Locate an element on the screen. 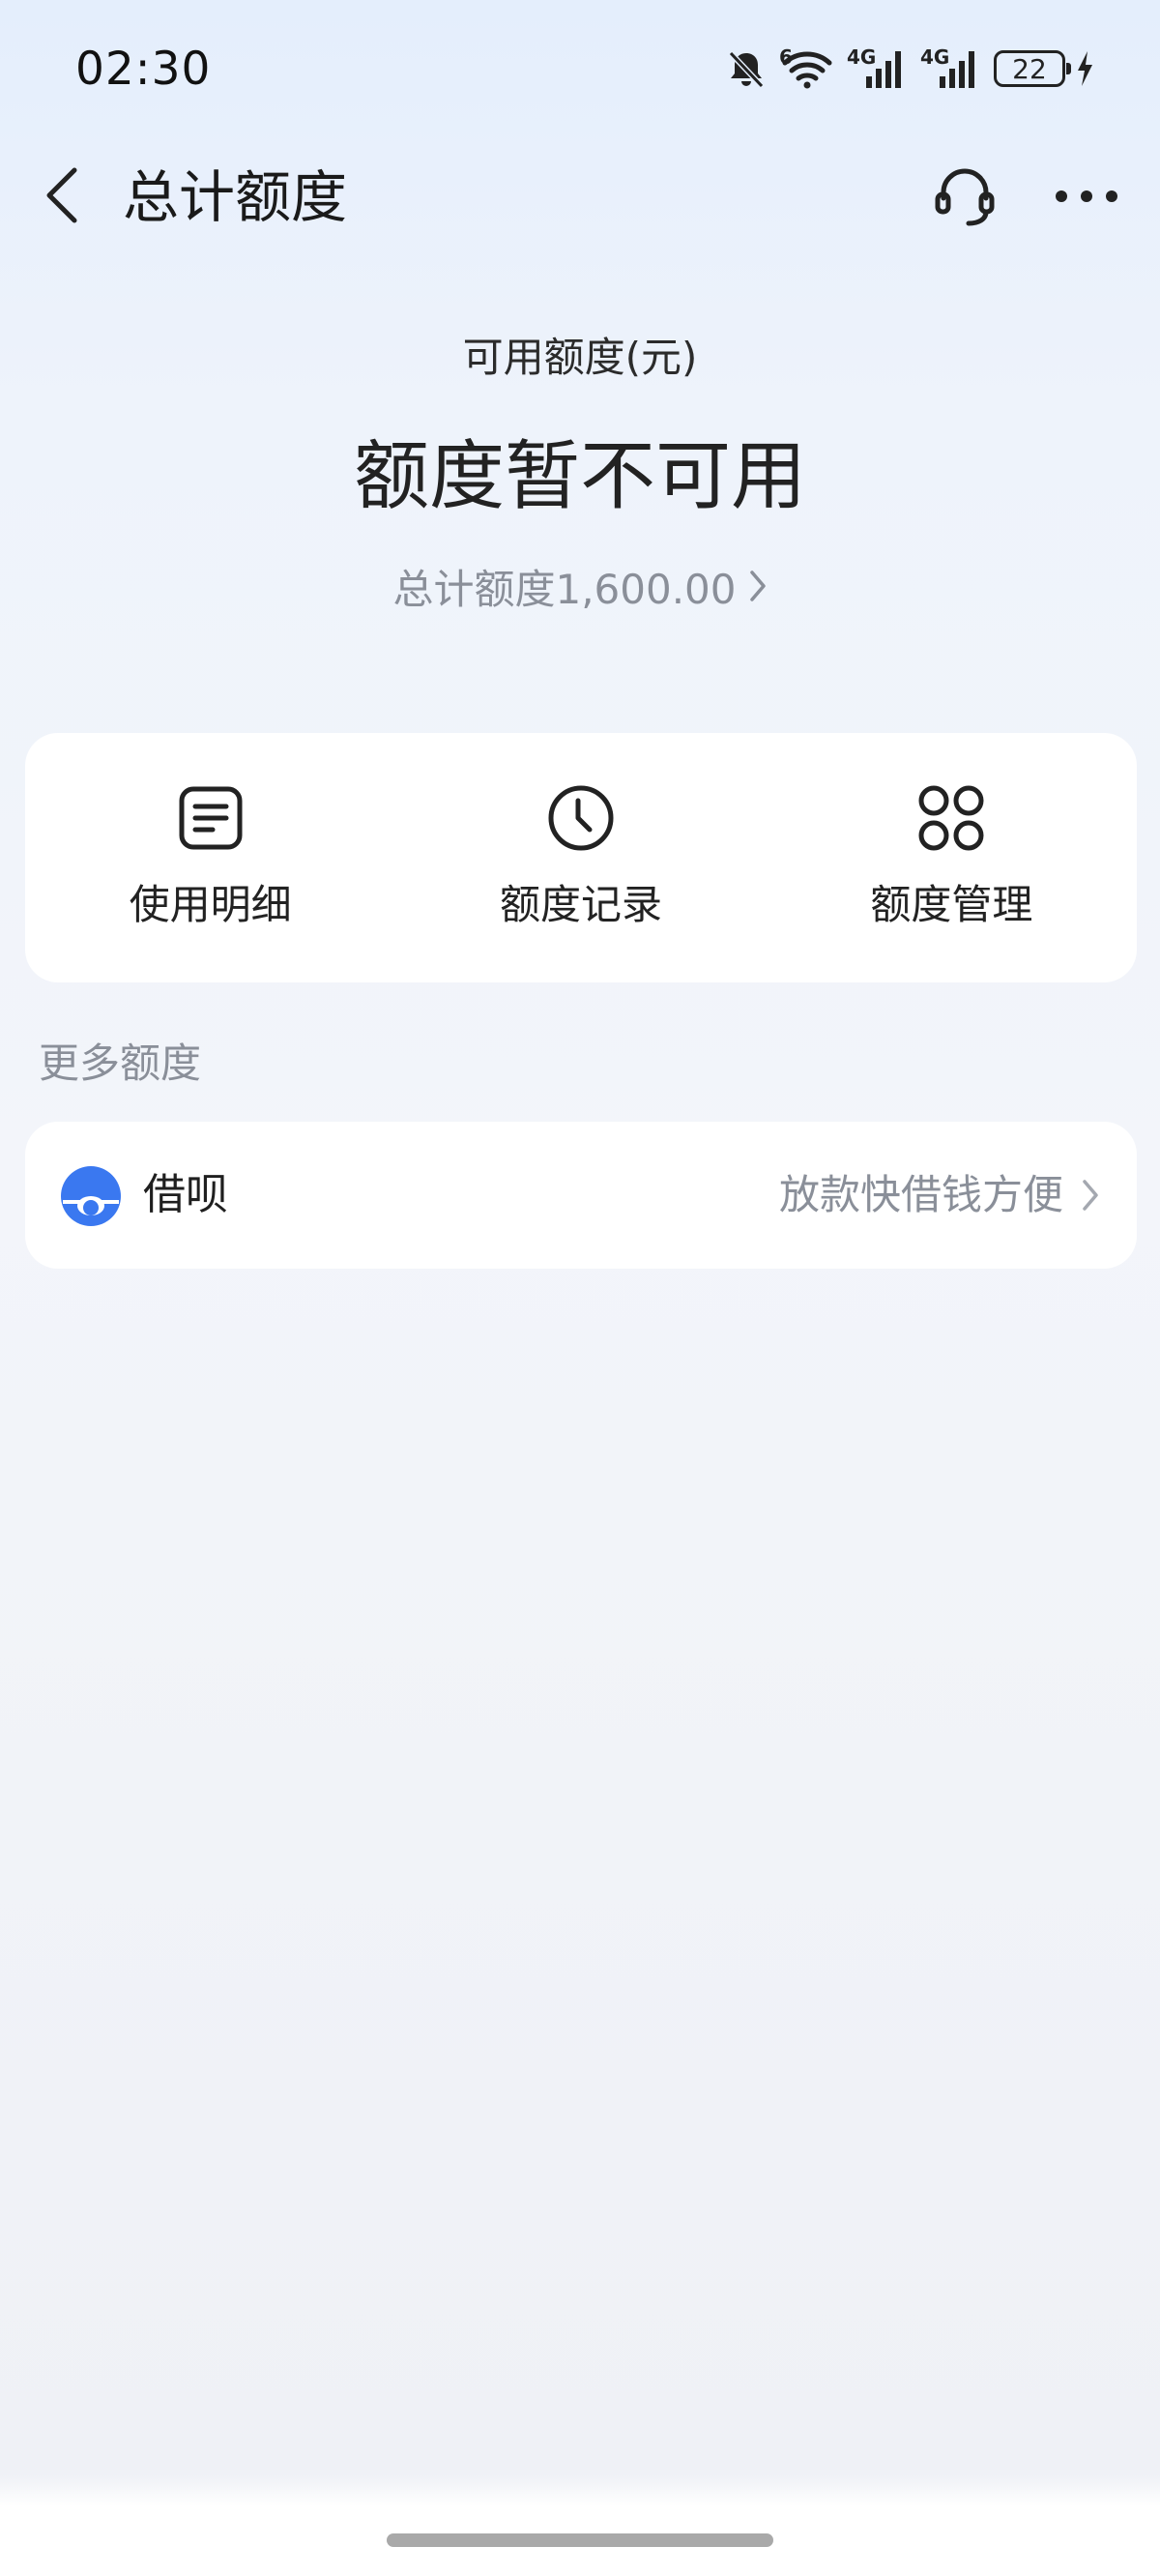 Image resolution: width=1160 pixels, height=2576 pixels. document-icon is located at coordinates (211, 818).